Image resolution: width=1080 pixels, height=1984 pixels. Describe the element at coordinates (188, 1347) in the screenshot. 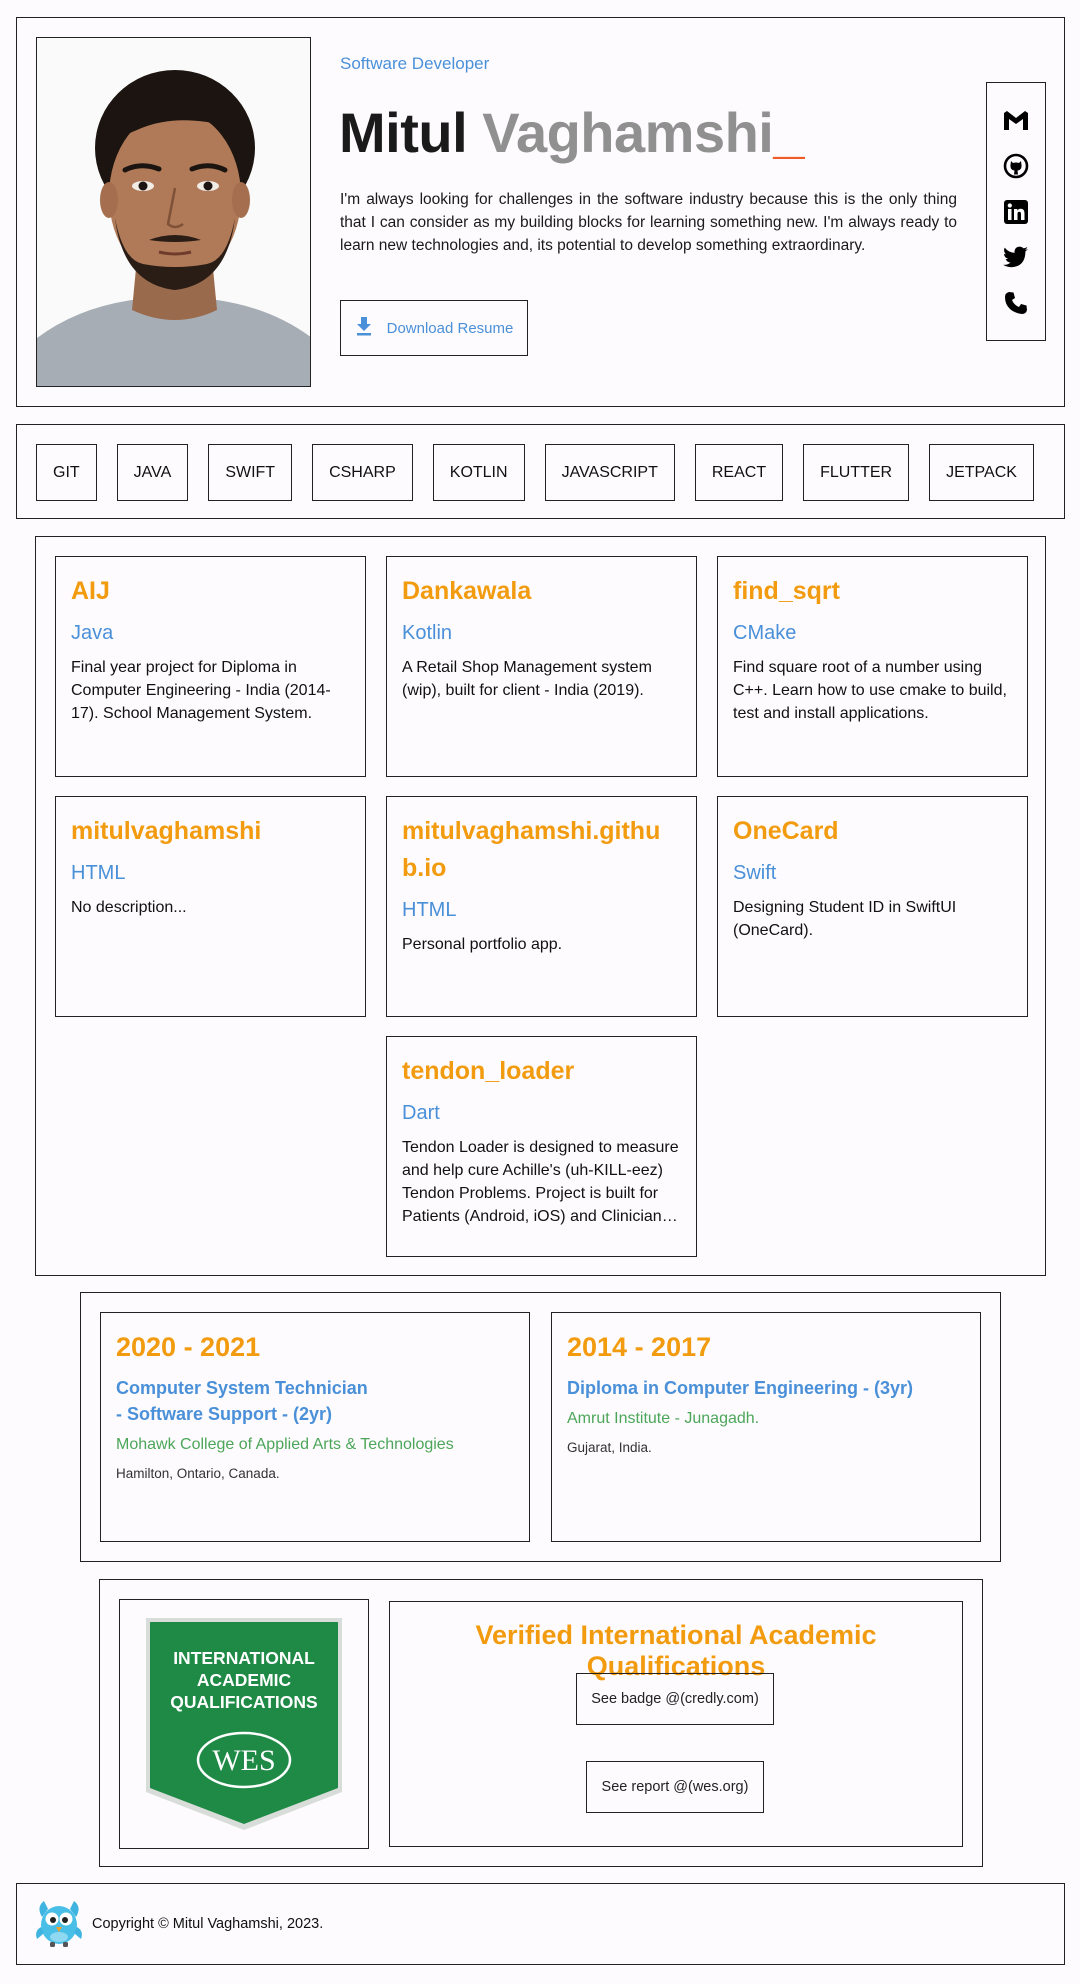

I see `education-years: 2020 - 2021` at that location.